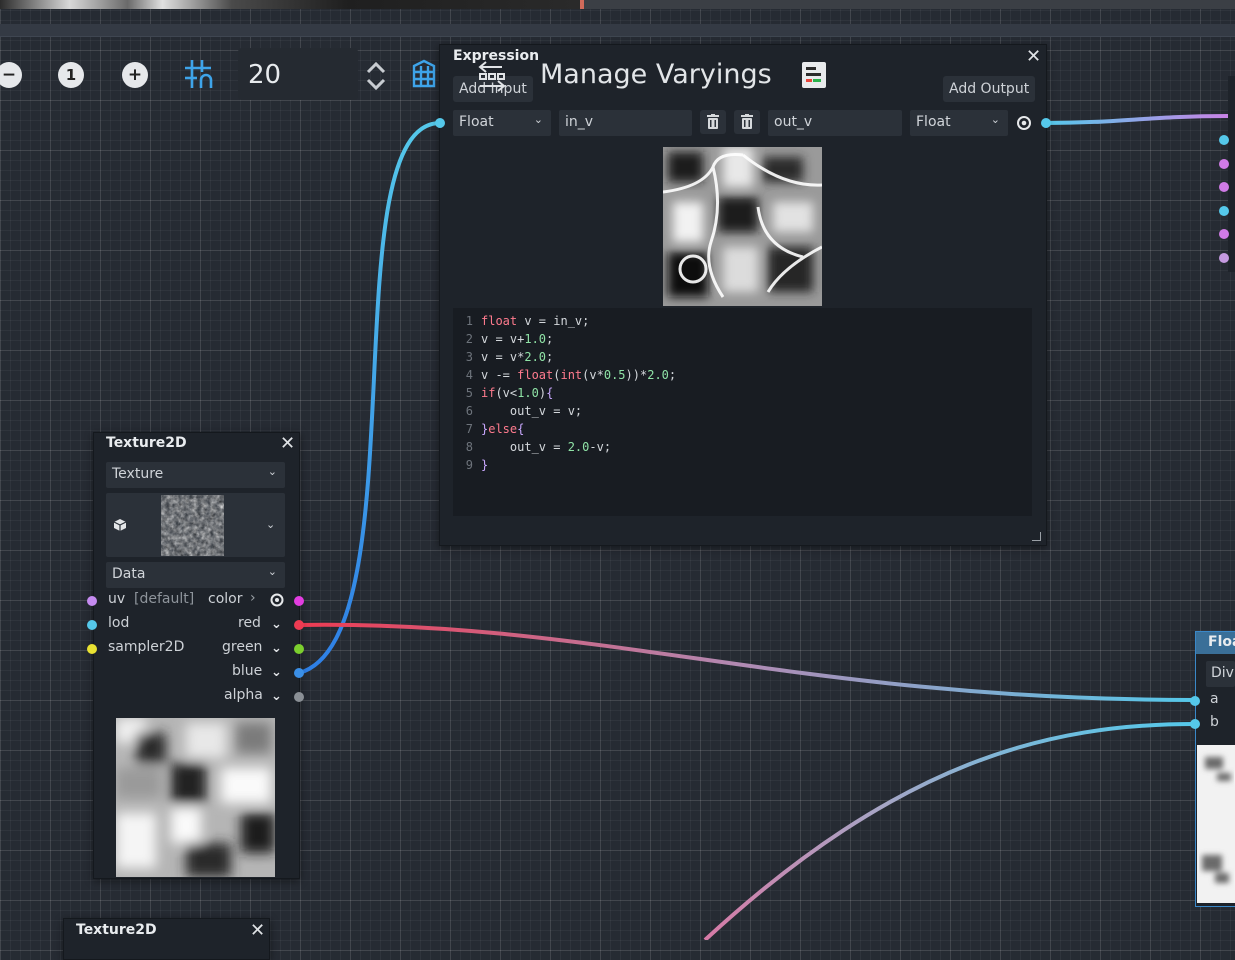 This screenshot has width=1235, height=960. I want to click on plus-icon: +, so click(135, 75).